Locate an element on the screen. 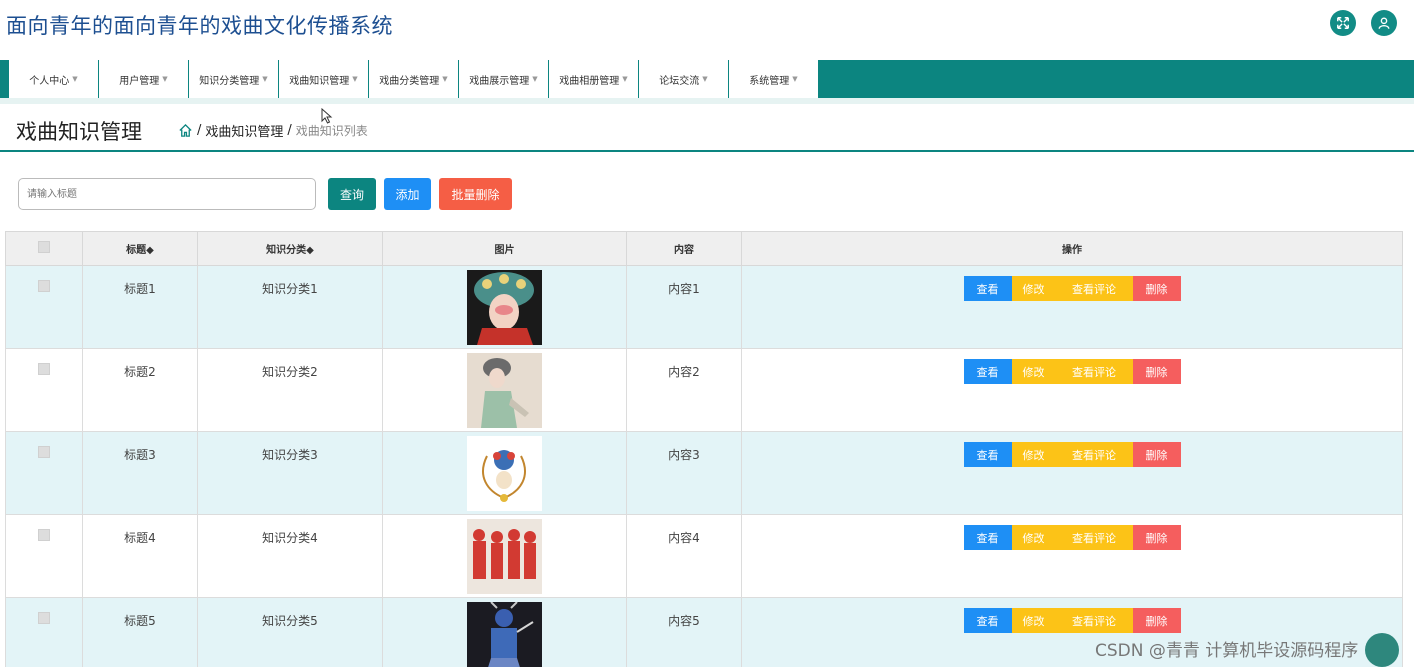  nav-item-personal-center: 个人中心 ▼ is located at coordinates (54, 79).